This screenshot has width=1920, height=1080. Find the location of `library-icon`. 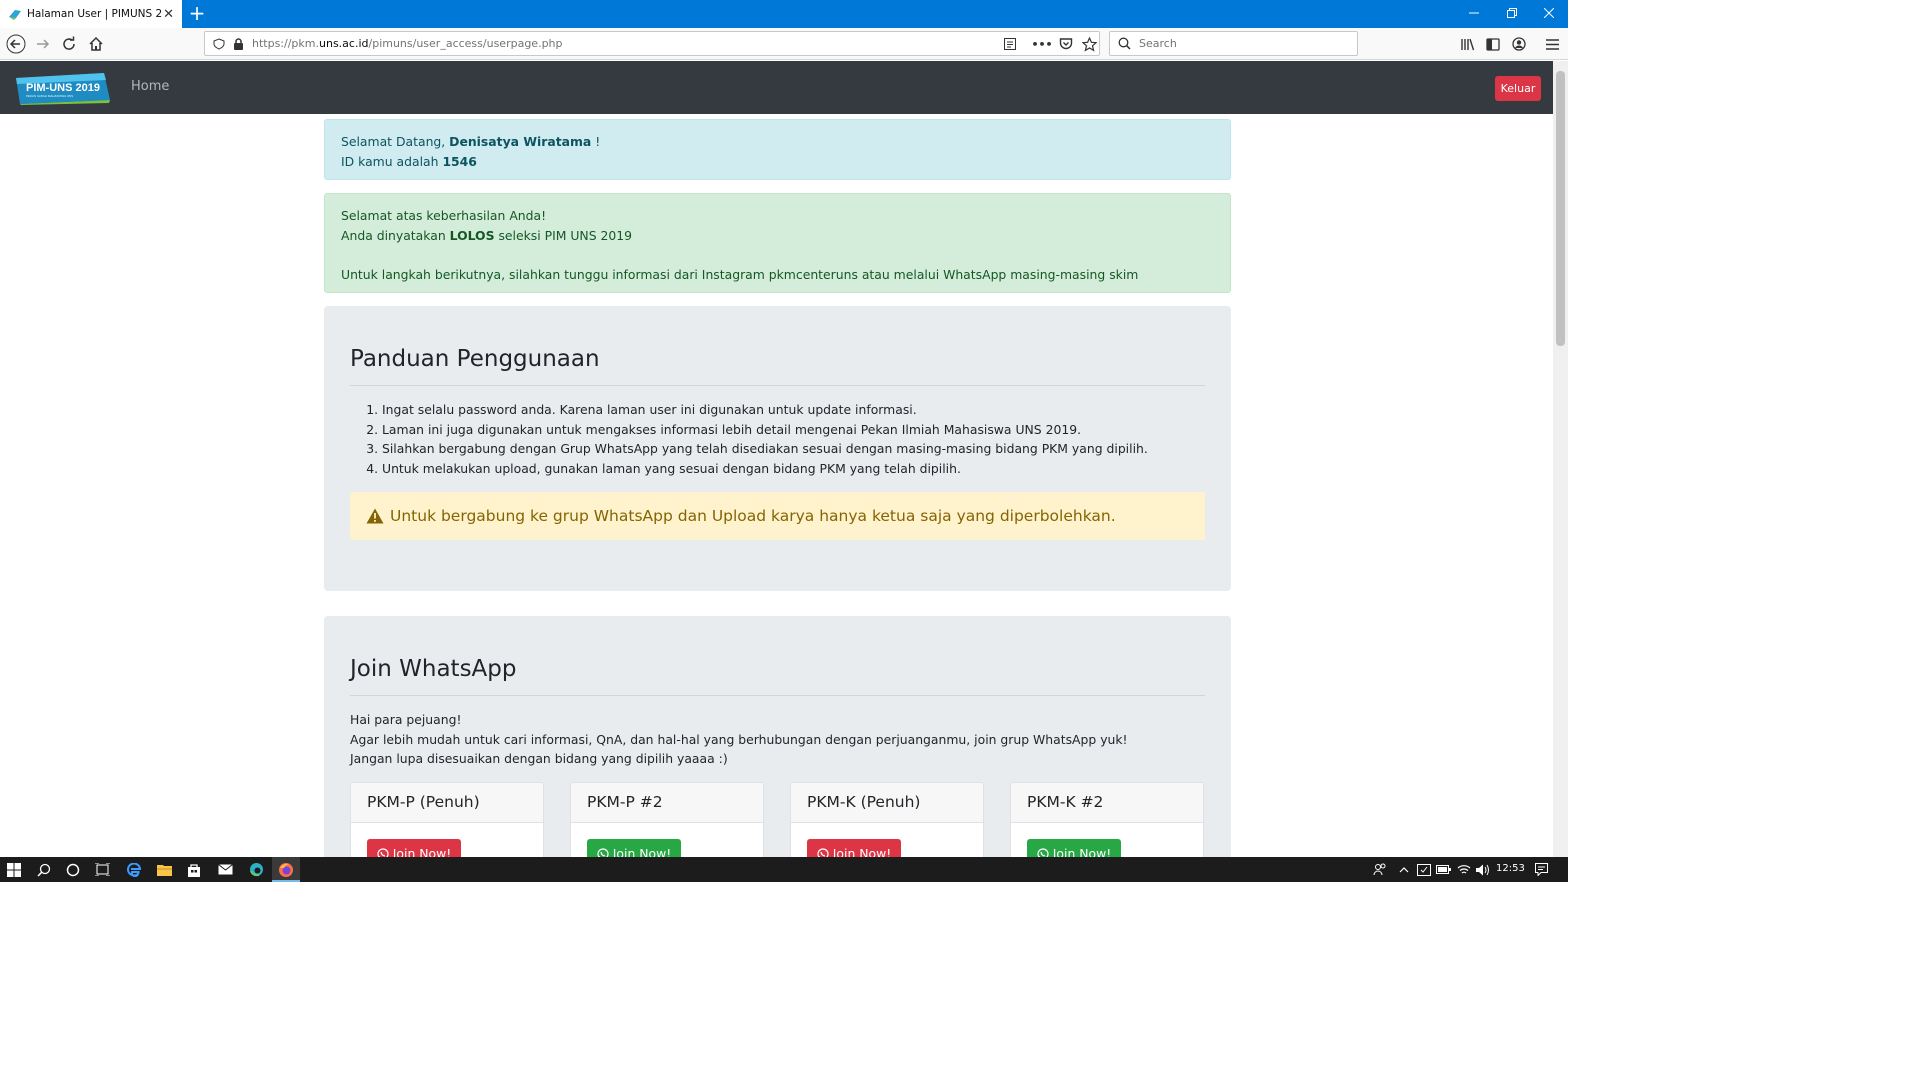

library-icon is located at coordinates (1467, 44).